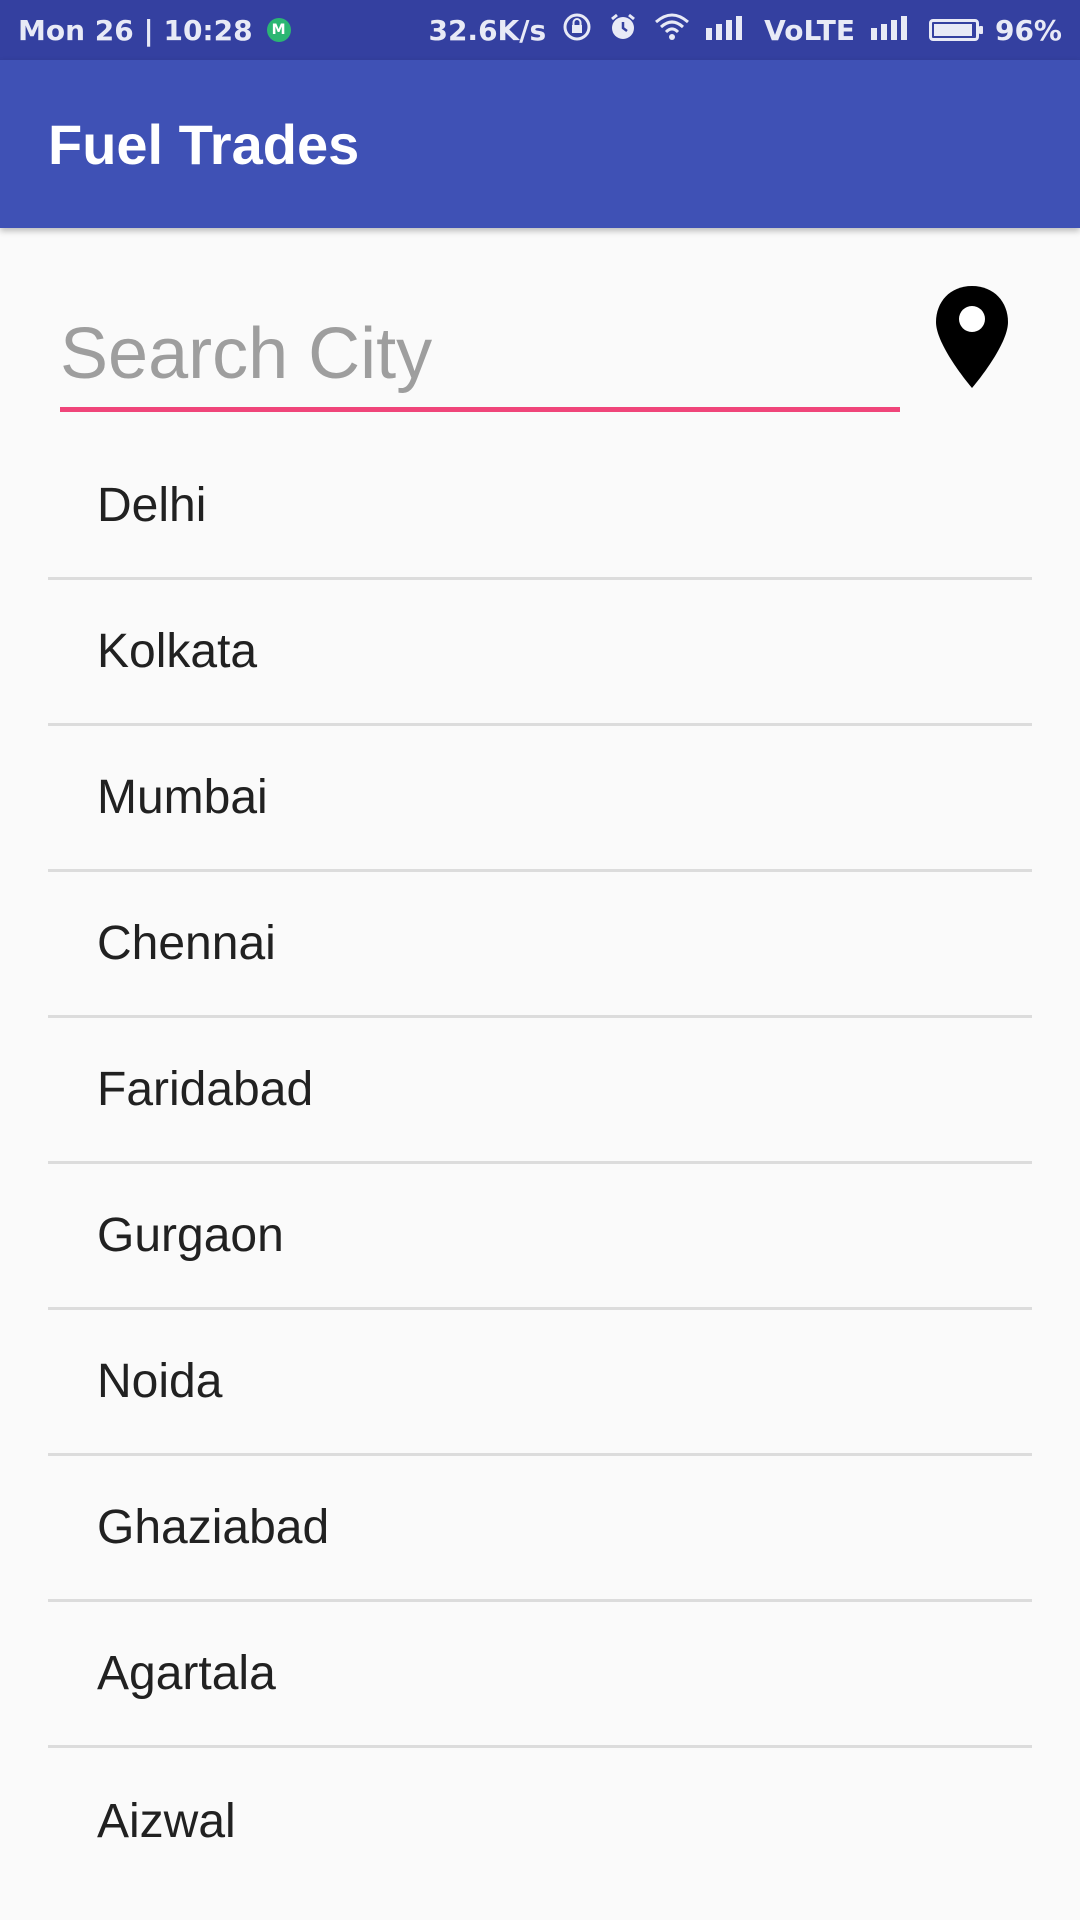 Image resolution: width=1080 pixels, height=1920 pixels. What do you see at coordinates (540, 507) in the screenshot?
I see `city-list-item: Delhi` at bounding box center [540, 507].